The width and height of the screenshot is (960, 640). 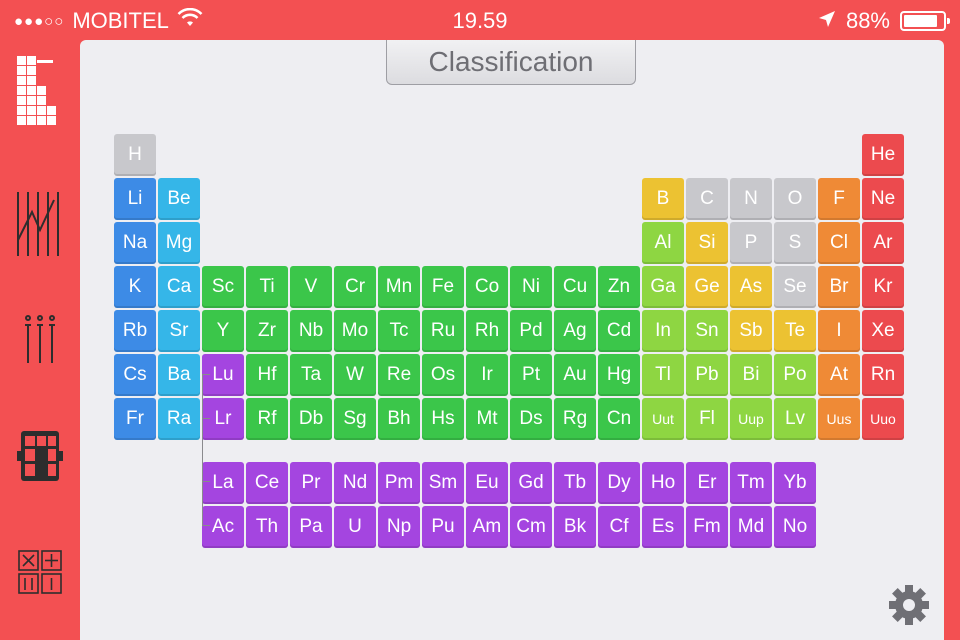 What do you see at coordinates (355, 419) in the screenshot?
I see `element-sg: Sg` at bounding box center [355, 419].